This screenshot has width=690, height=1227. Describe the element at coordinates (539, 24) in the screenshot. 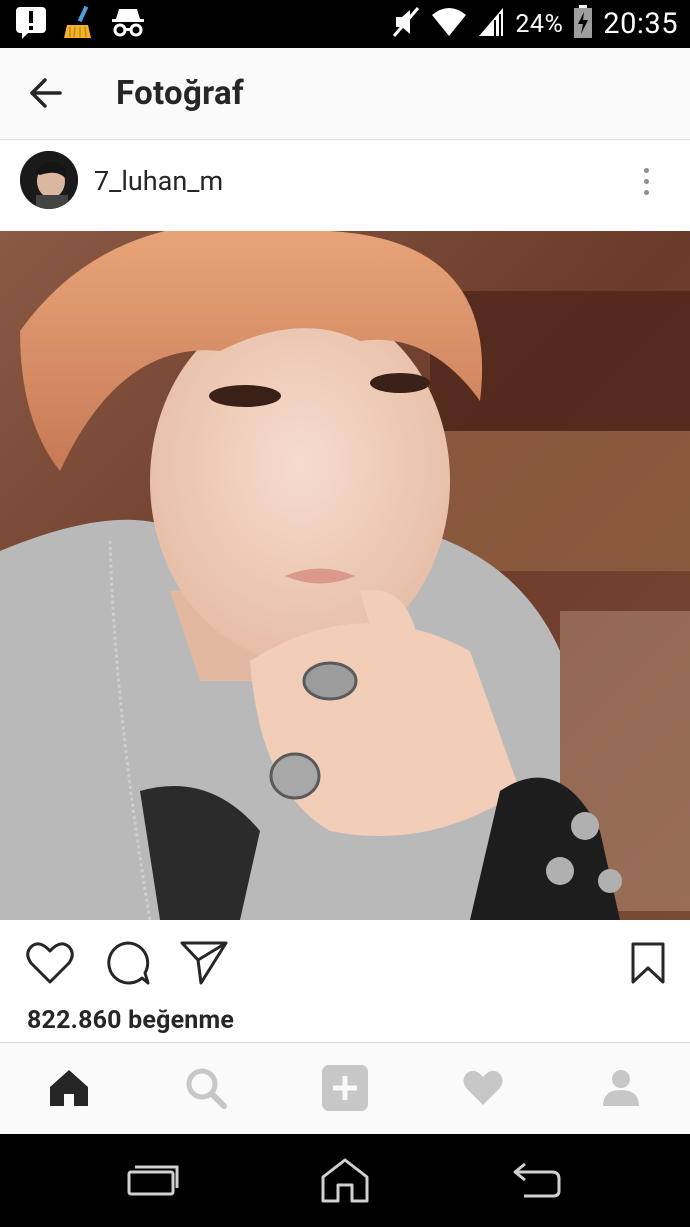

I see `battery-percent: 24%` at that location.